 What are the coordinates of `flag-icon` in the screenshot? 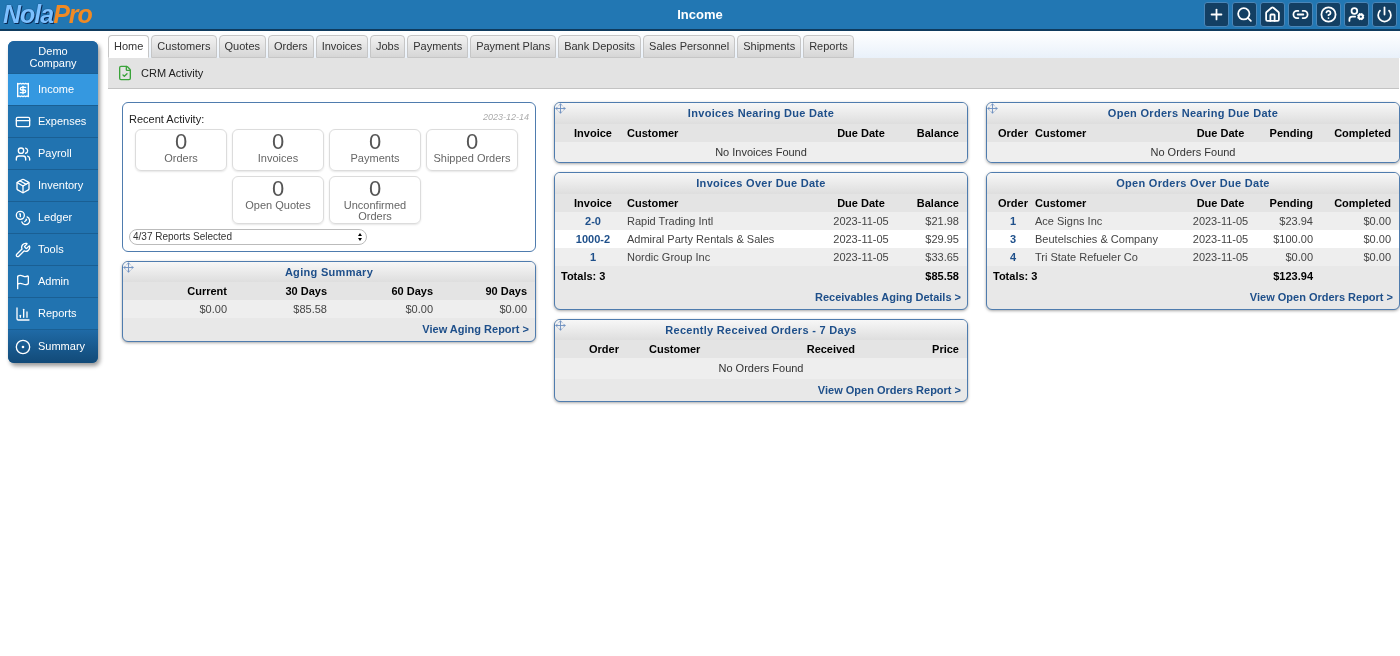 It's located at (23, 281).